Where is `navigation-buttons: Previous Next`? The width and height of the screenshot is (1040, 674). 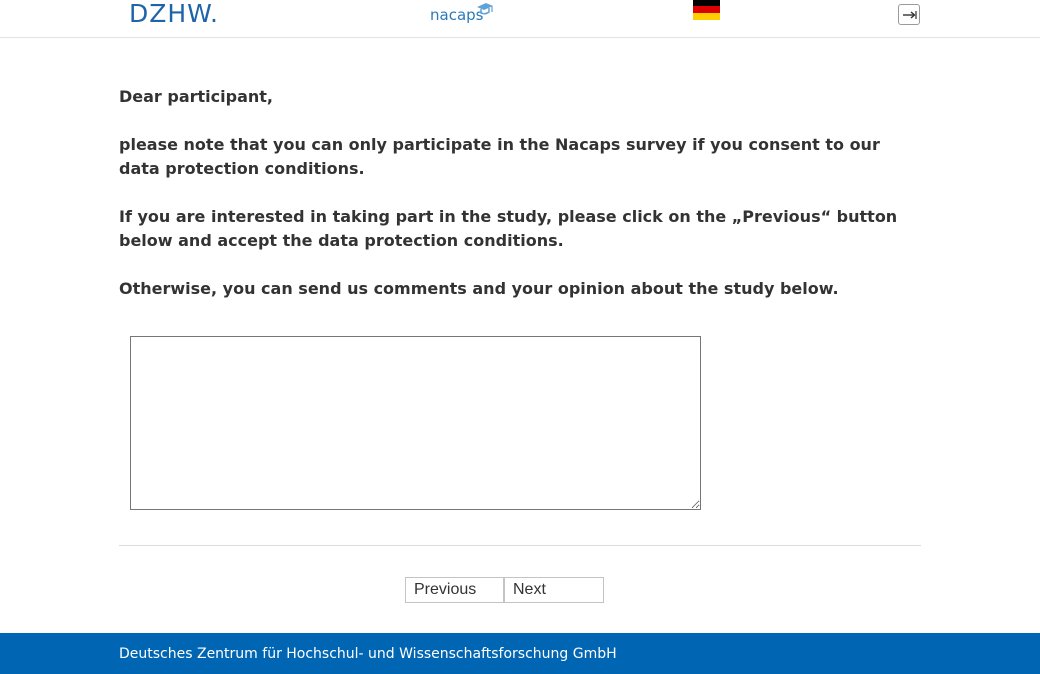
navigation-buttons: Previous Next is located at coordinates (504, 590).